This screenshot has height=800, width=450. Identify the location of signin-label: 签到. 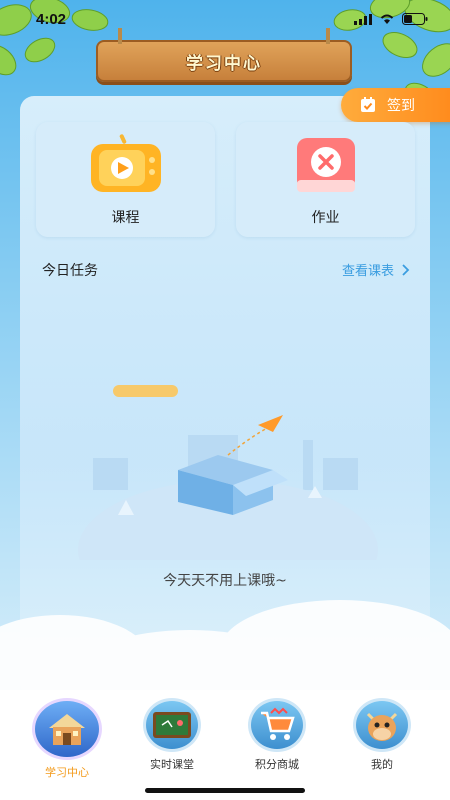
(401, 106).